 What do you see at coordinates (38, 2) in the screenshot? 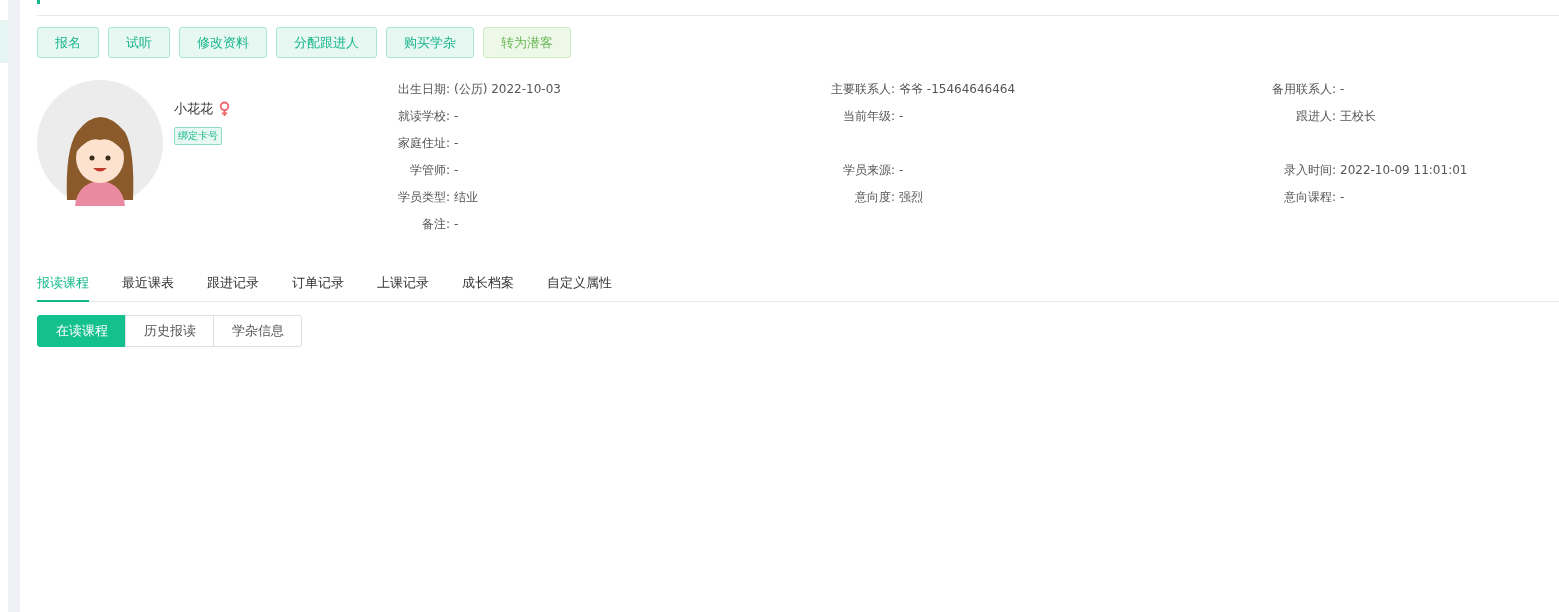
I see `section-accent` at bounding box center [38, 2].